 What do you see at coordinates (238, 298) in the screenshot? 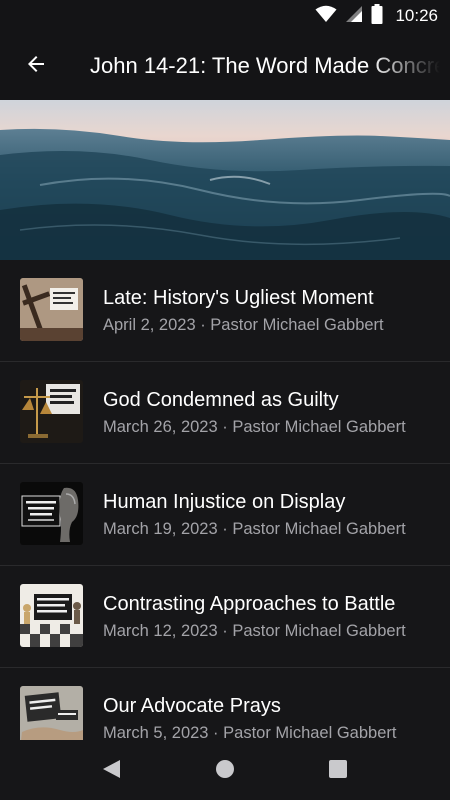
I see `sermon-title: Late: History's Ugliest Moment` at bounding box center [238, 298].